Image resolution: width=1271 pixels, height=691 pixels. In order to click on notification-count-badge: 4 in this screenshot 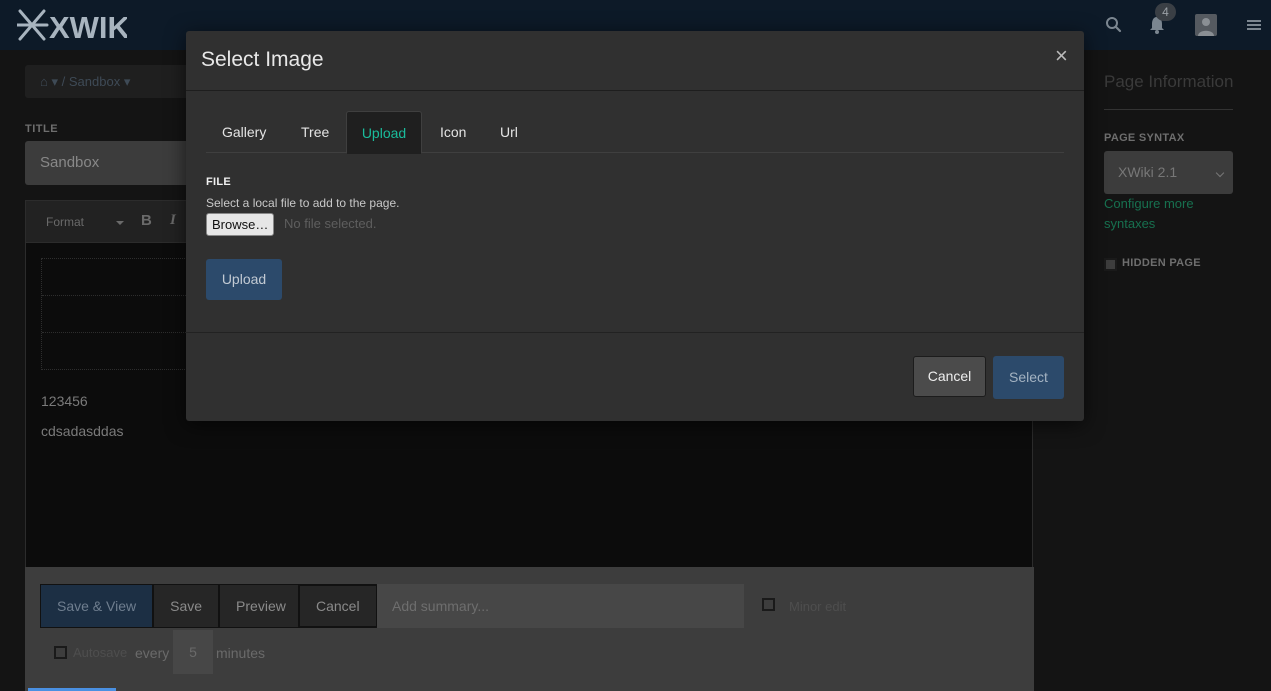, I will do `click(1165, 12)`.